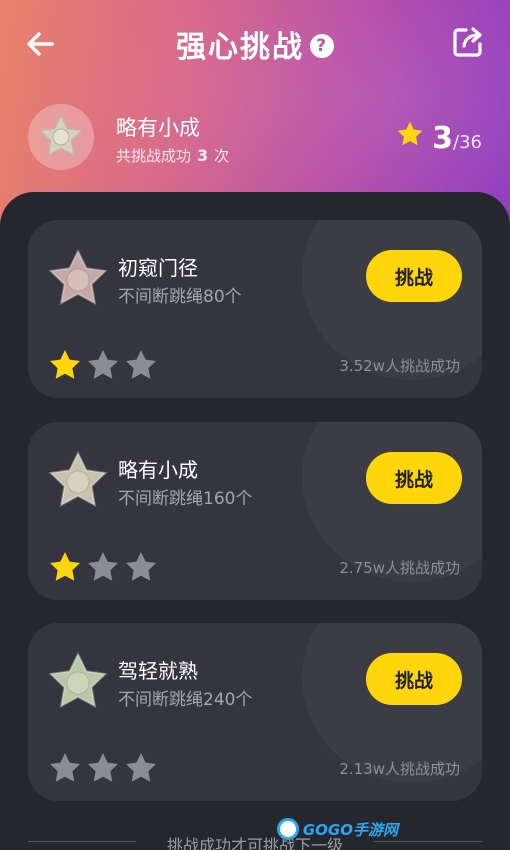 The image size is (510, 850). I want to click on success-suffix: 次, so click(222, 156).